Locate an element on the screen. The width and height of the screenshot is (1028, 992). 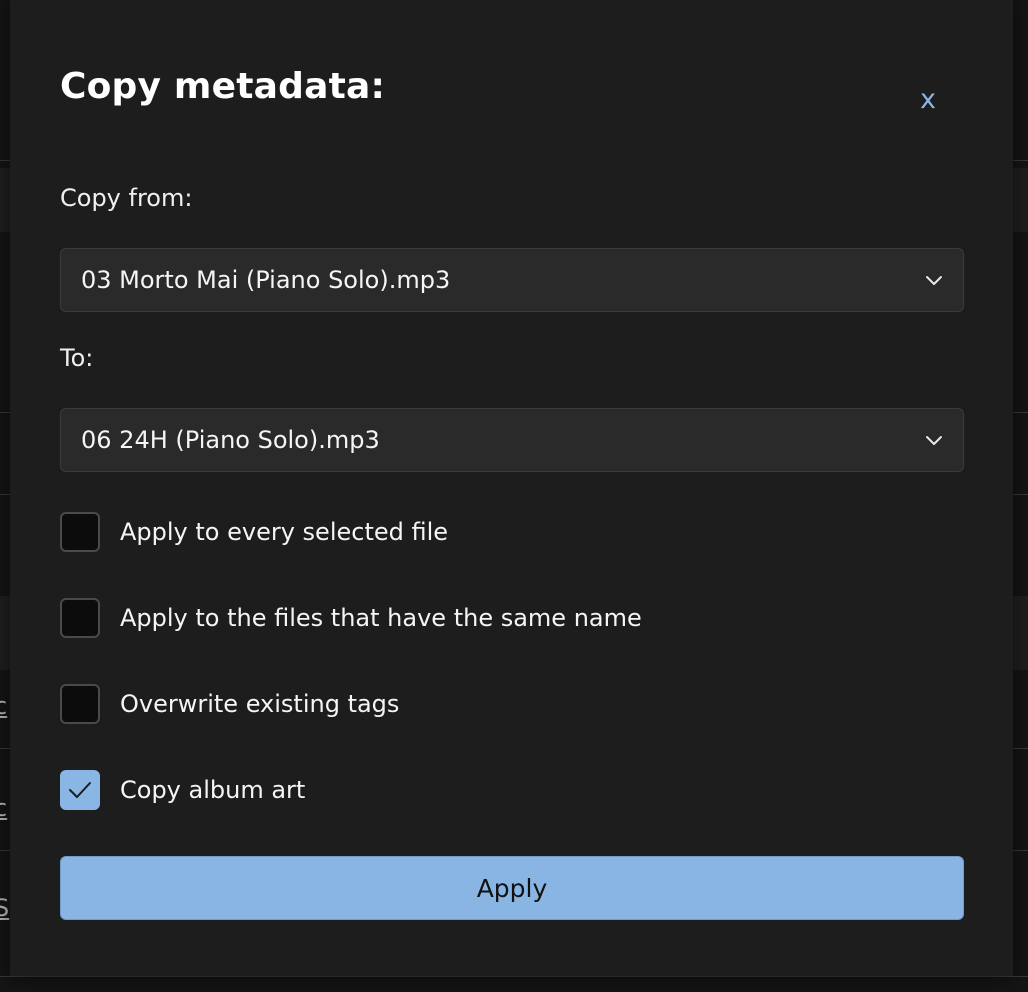
option-overwrite-tags: Overwrite existing tags is located at coordinates (229, 704).